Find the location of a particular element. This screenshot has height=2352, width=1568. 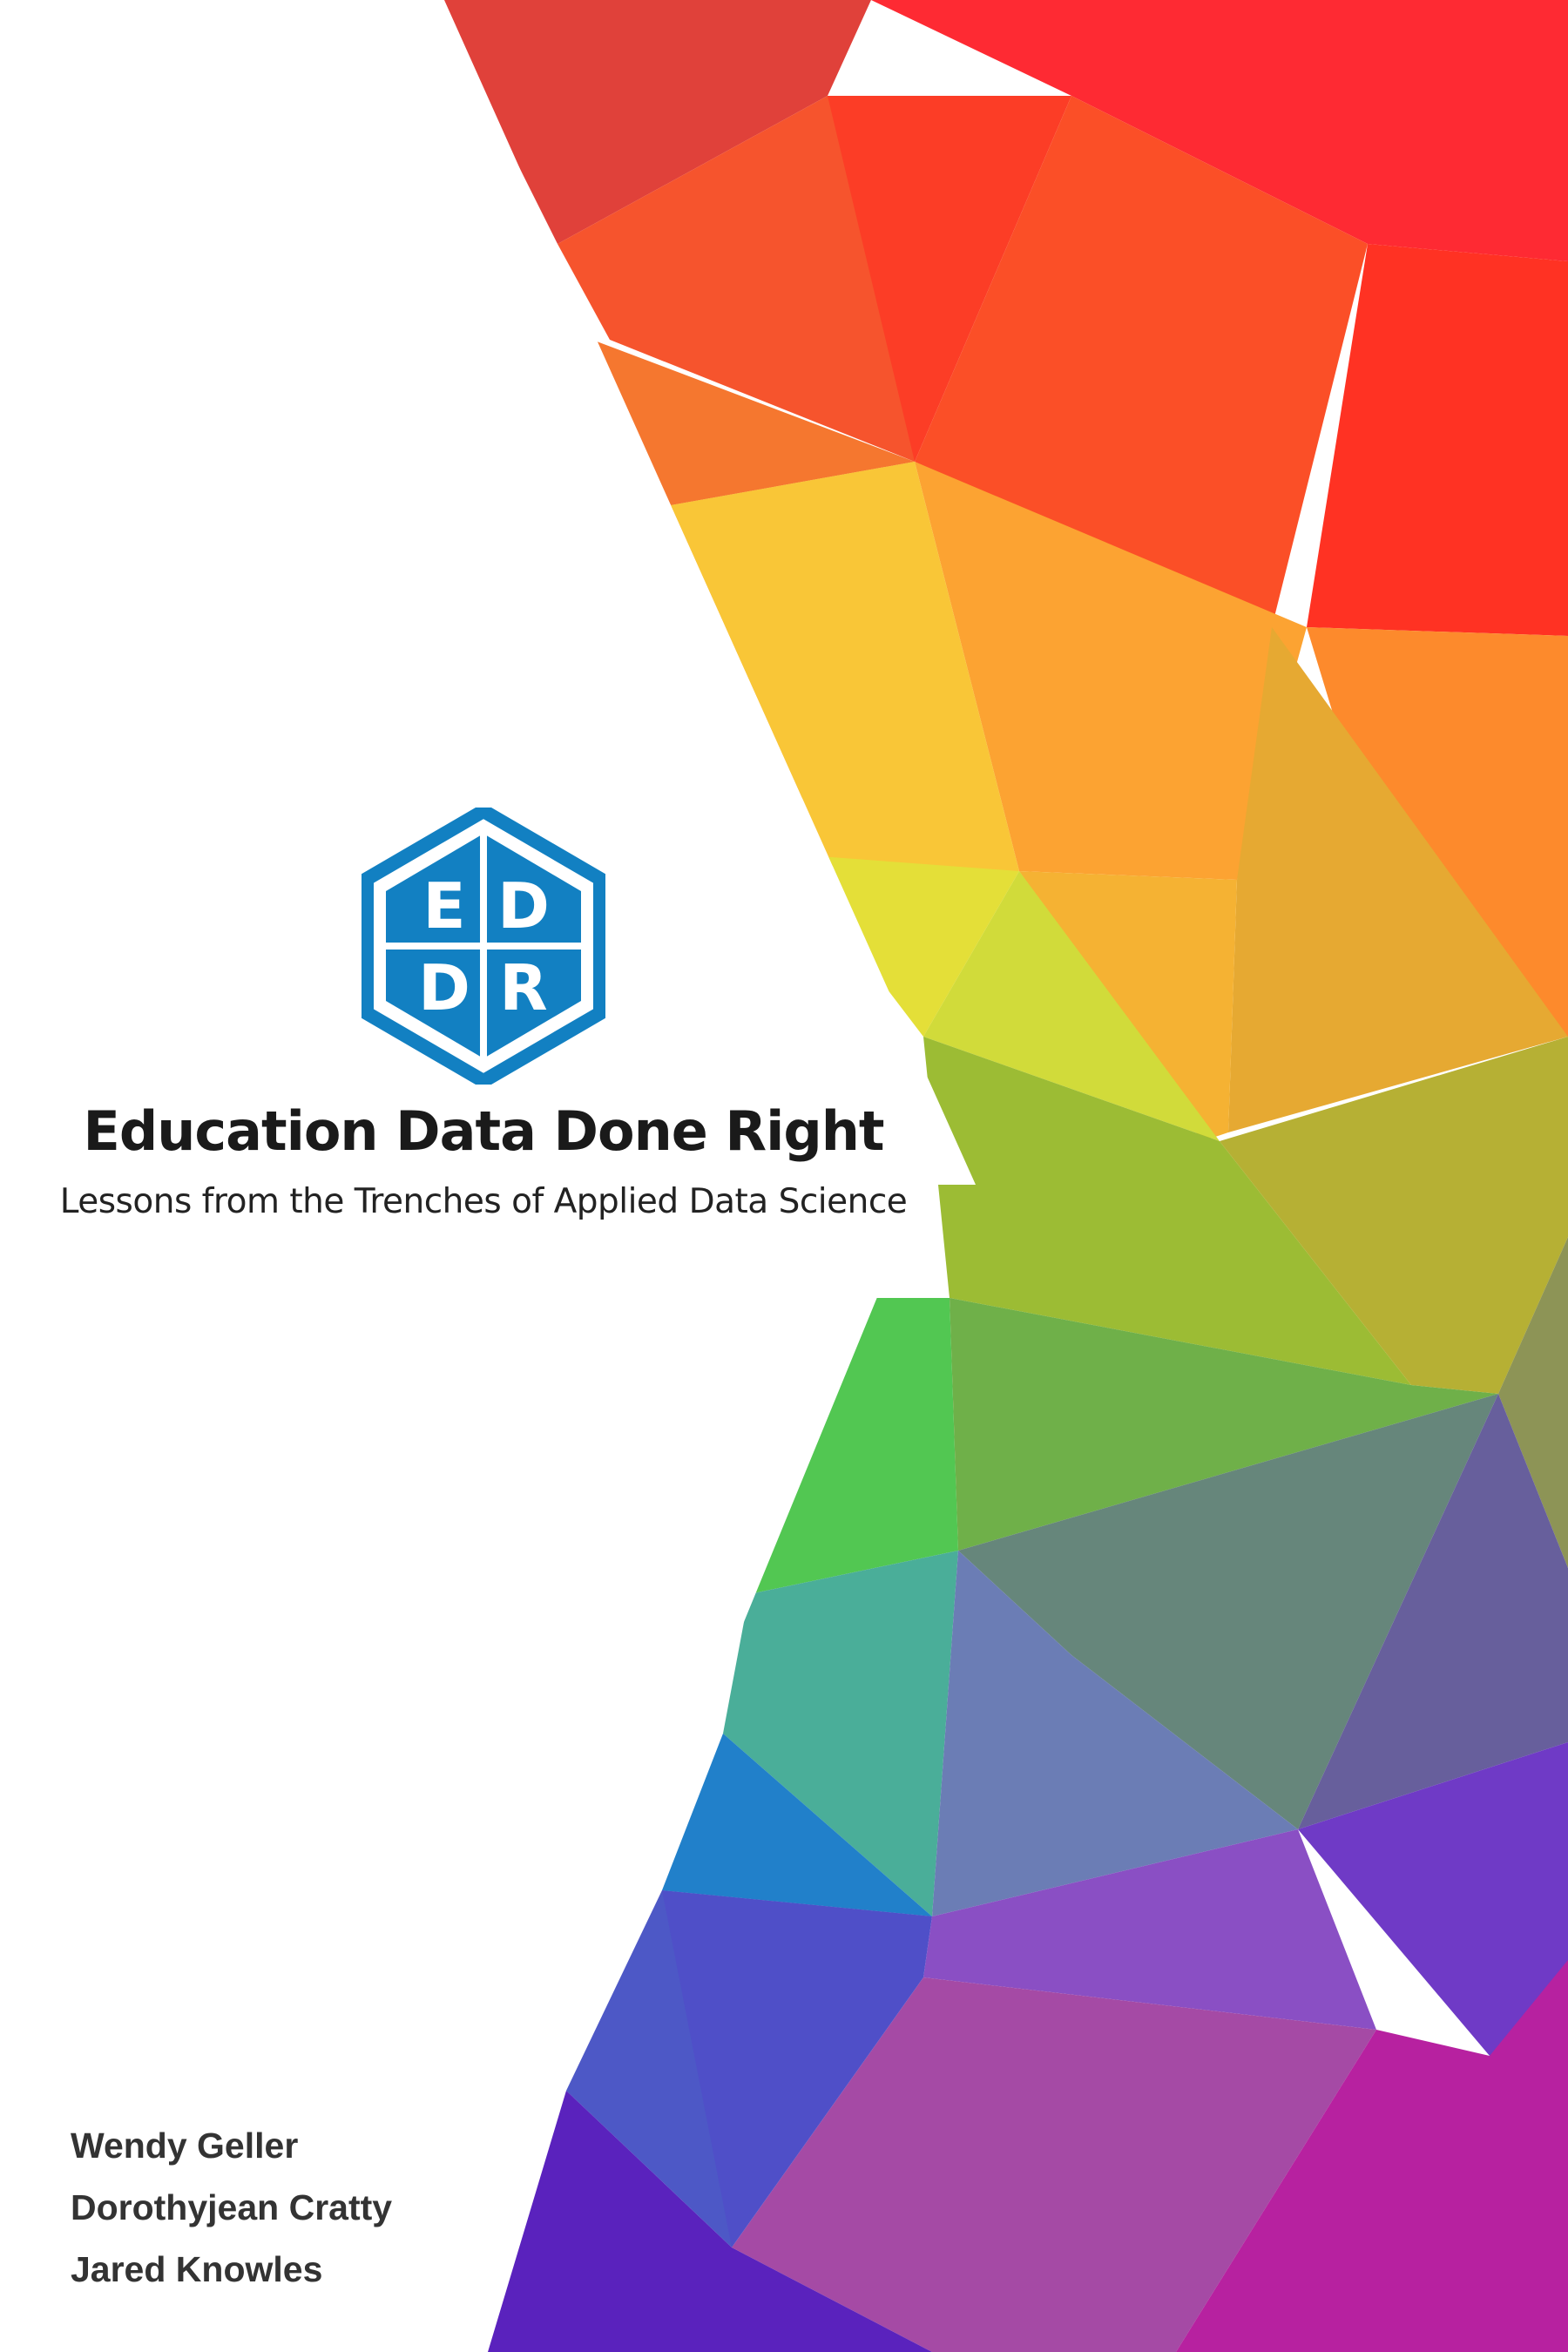

svg-text: R is located at coordinates (523, 987).